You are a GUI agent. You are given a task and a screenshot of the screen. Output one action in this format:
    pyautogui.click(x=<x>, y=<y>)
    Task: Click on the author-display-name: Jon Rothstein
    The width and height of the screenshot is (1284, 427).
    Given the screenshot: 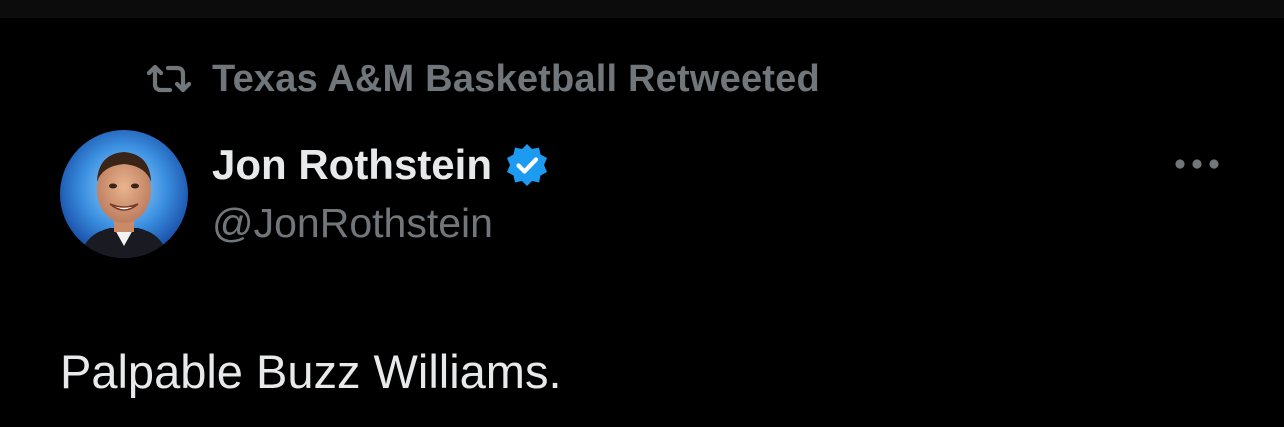 What is the action you would take?
    pyautogui.click(x=352, y=165)
    